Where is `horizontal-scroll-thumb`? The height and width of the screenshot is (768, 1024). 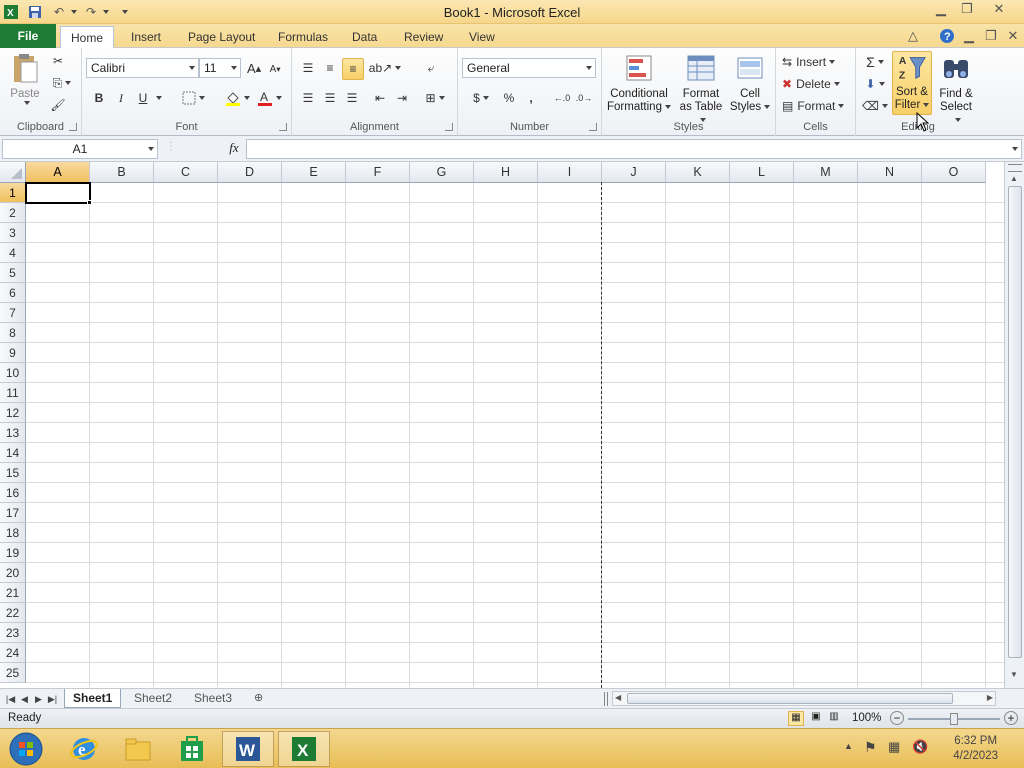
horizontal-scroll-thumb is located at coordinates (790, 698).